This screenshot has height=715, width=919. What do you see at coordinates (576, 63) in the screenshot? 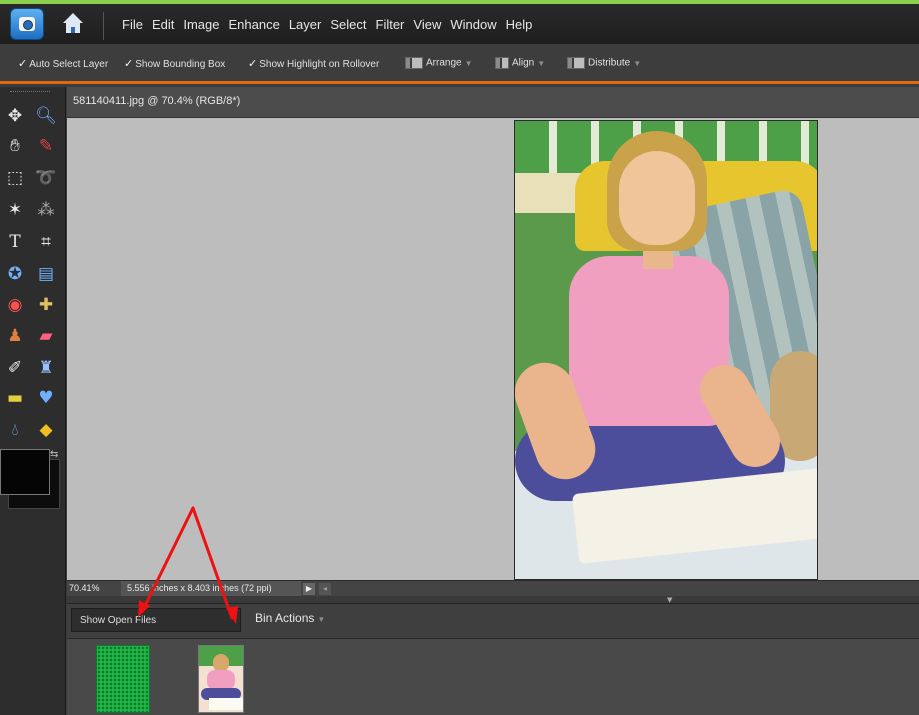
I see `distribute-icon` at bounding box center [576, 63].